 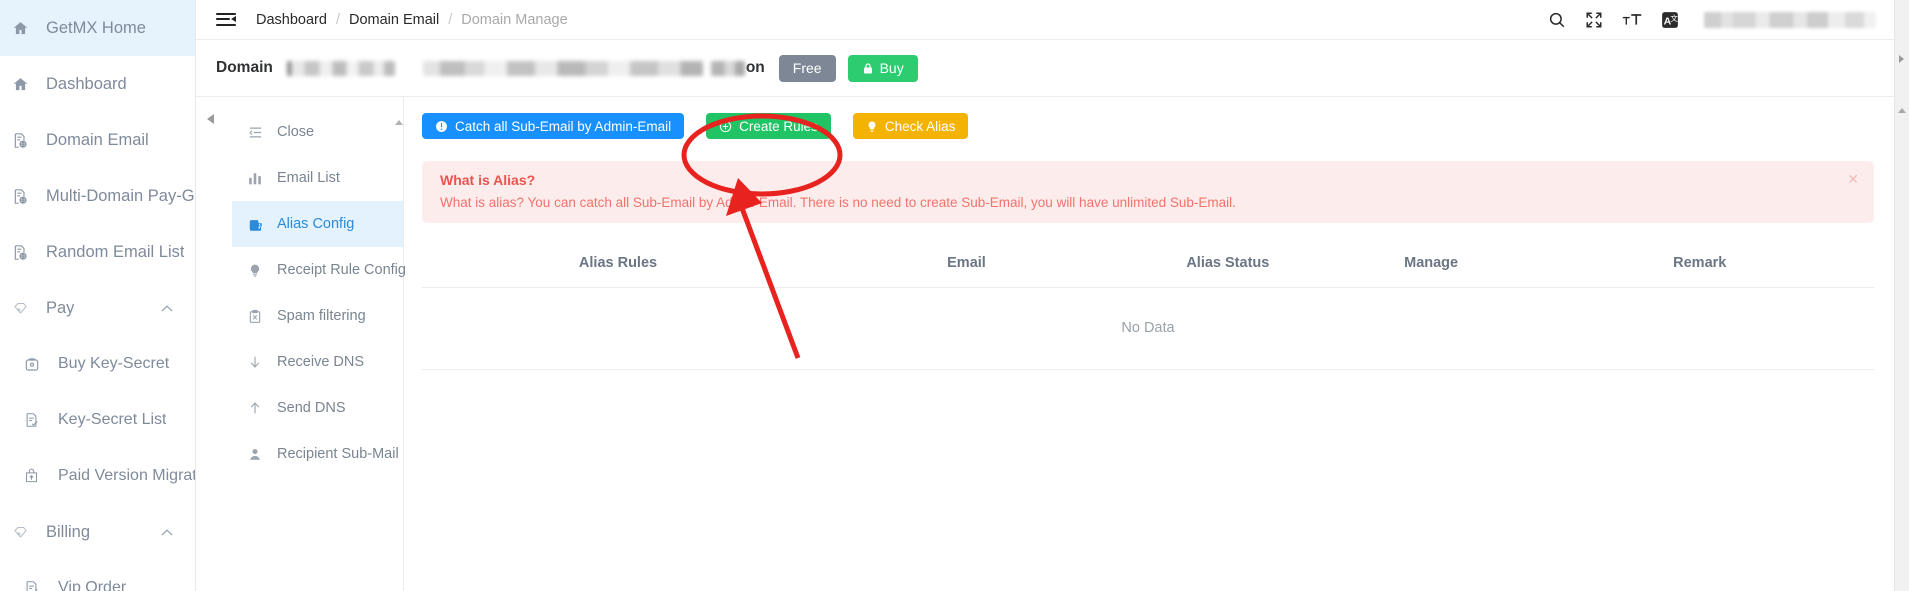 I want to click on column-alias-status: Alias Status, so click(x=1227, y=264).